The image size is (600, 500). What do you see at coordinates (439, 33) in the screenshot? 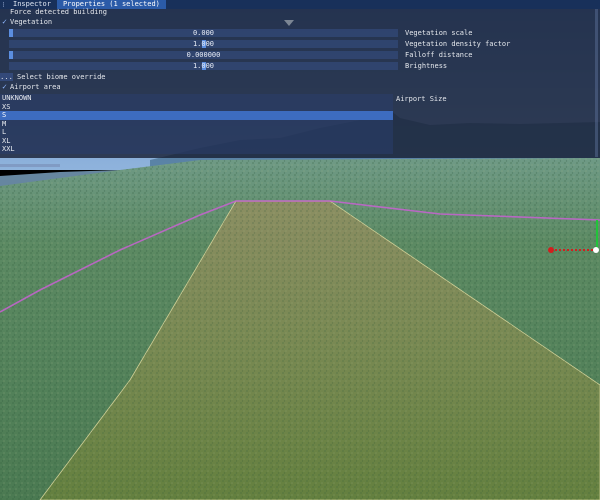
I see `slider-label: Vegetation scale` at bounding box center [439, 33].